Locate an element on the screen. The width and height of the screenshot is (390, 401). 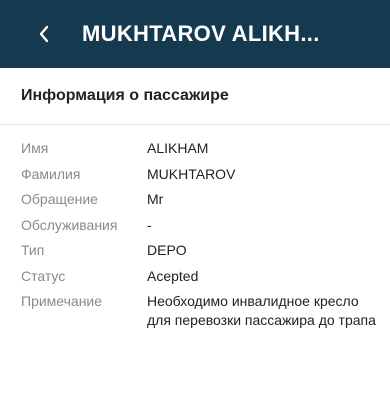
section-header: Информация о пассажире is located at coordinates (195, 96).